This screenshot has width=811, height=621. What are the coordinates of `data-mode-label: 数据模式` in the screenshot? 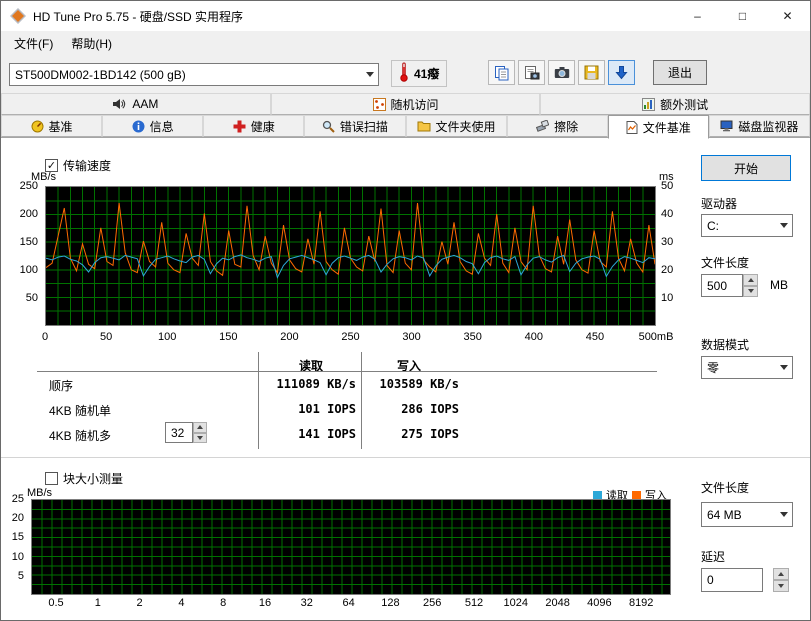 It's located at (725, 345).